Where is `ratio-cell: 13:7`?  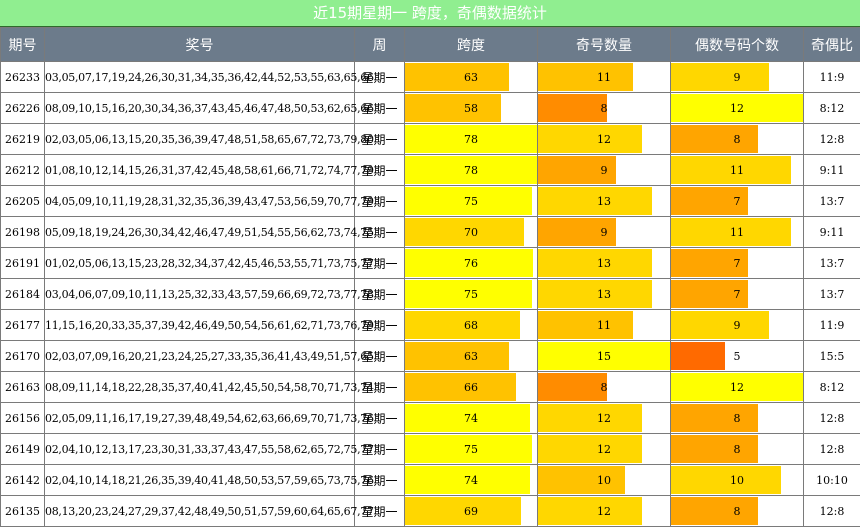 ratio-cell: 13:7 is located at coordinates (831, 294).